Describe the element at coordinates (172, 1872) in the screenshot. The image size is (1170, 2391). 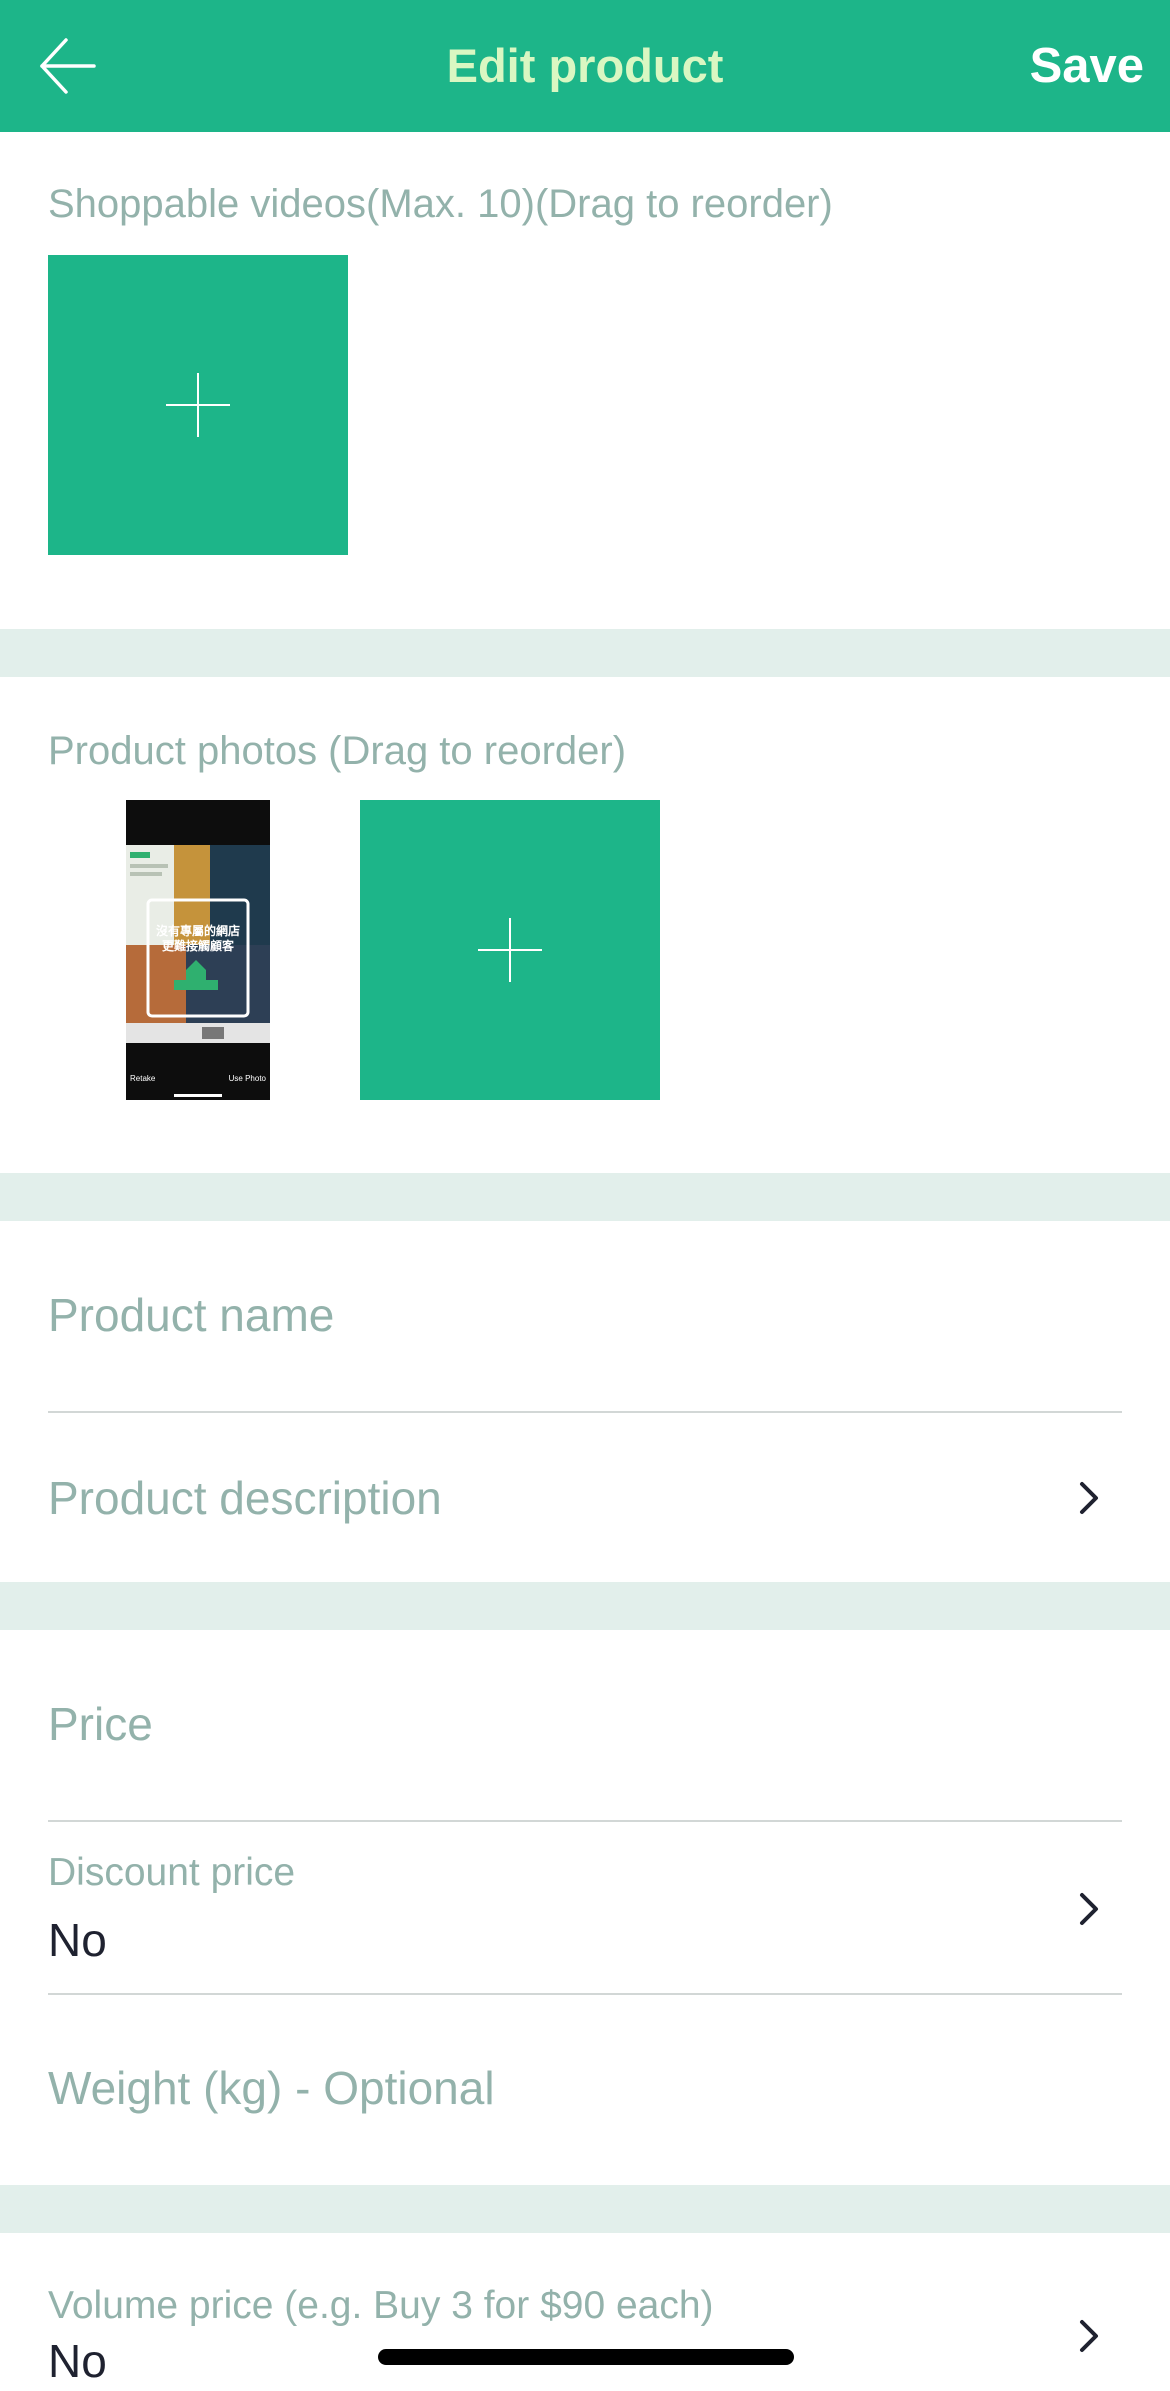
I see `discount-price-label: Discount price` at that location.